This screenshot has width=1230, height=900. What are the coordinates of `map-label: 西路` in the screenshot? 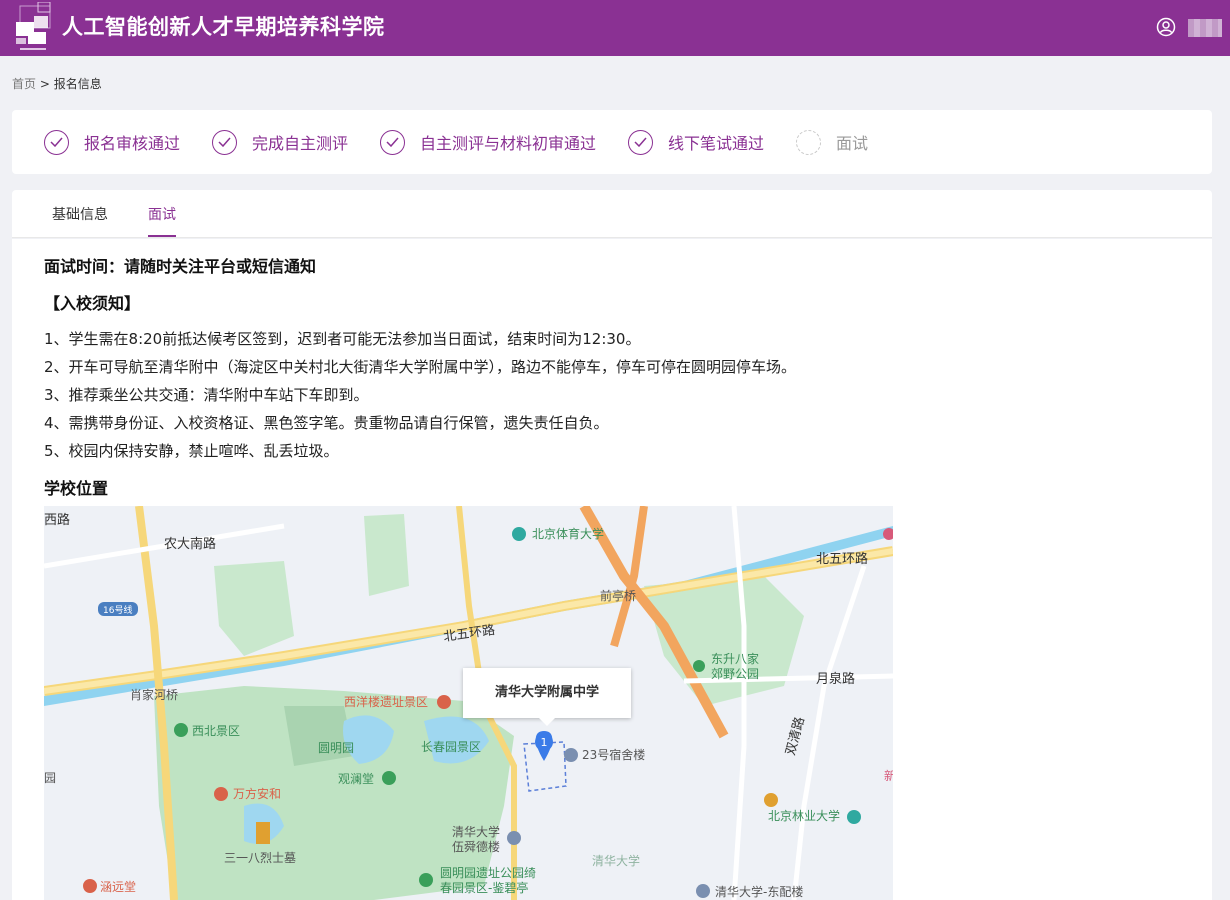 It's located at (57, 520).